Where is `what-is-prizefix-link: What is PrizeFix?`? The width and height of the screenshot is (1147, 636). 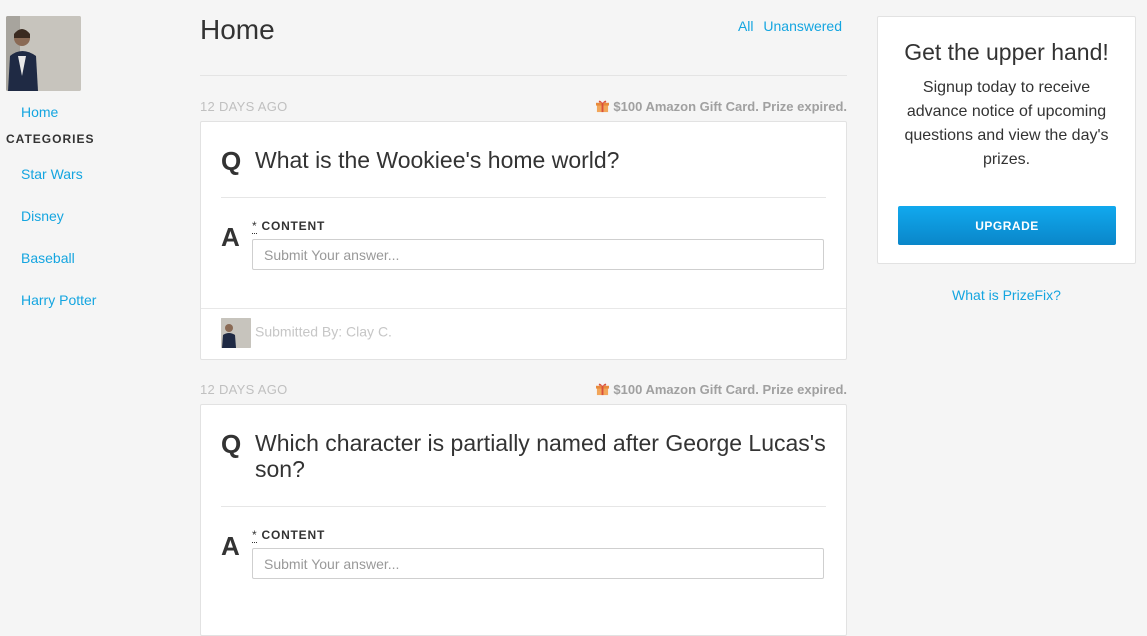
what-is-prizefix-link: What is PrizeFix? is located at coordinates (1006, 295).